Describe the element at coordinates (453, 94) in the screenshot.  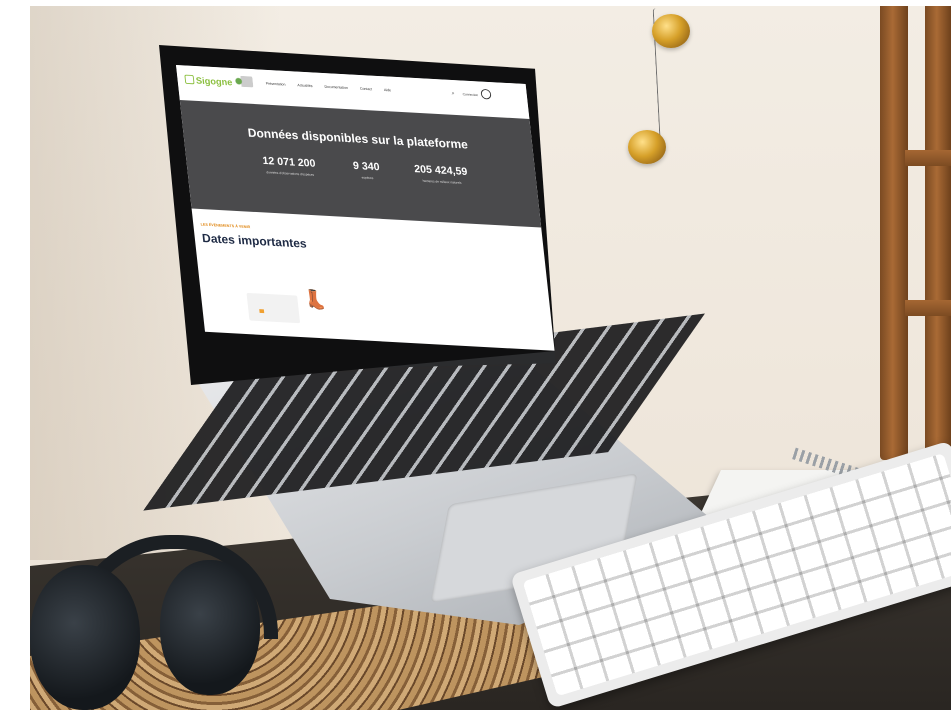
I see `search-icon: ⌕` at that location.